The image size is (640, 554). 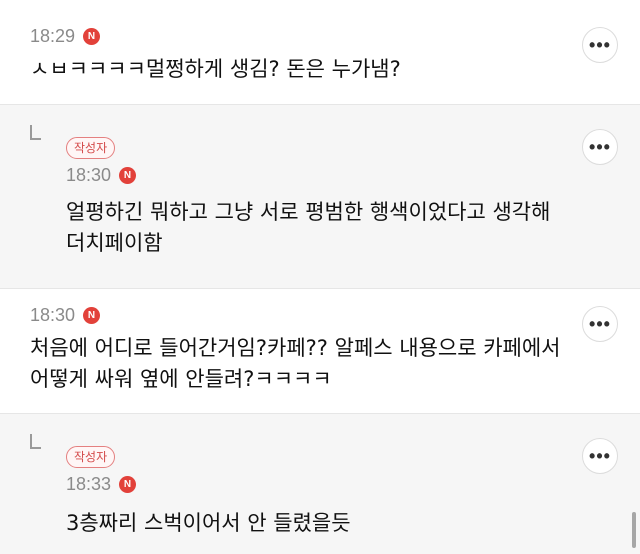 I want to click on comment-time: 18:29, so click(x=53, y=36).